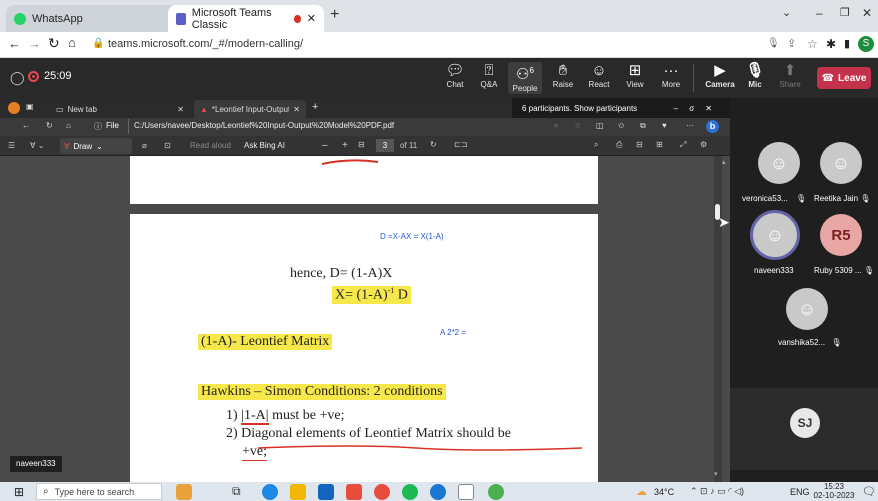  I want to click on chrome-icon, so click(354, 492).